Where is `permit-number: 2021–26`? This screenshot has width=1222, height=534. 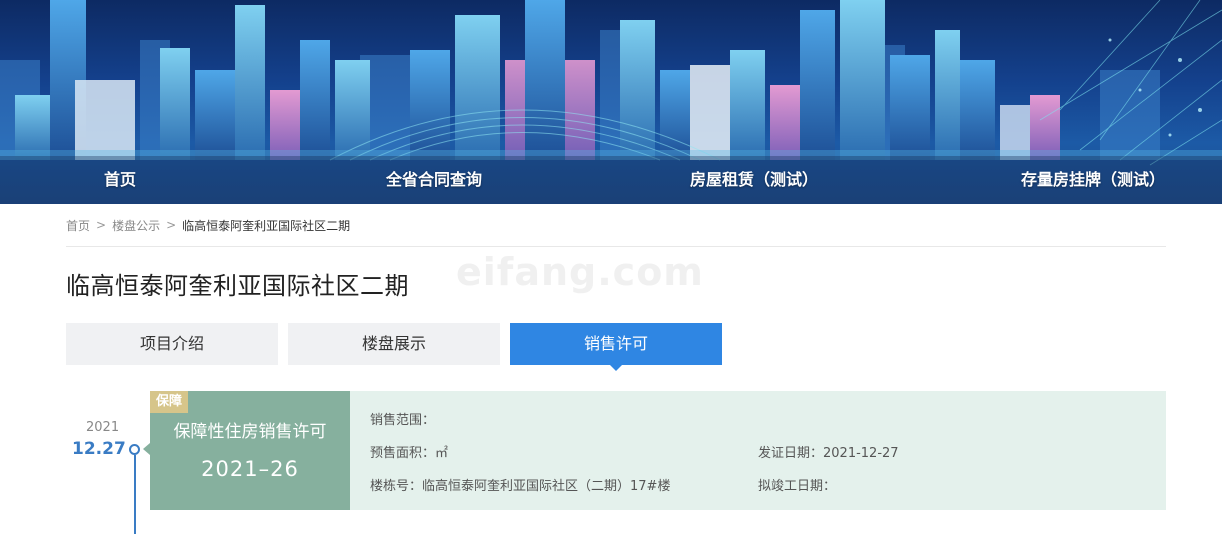 permit-number: 2021–26 is located at coordinates (250, 469).